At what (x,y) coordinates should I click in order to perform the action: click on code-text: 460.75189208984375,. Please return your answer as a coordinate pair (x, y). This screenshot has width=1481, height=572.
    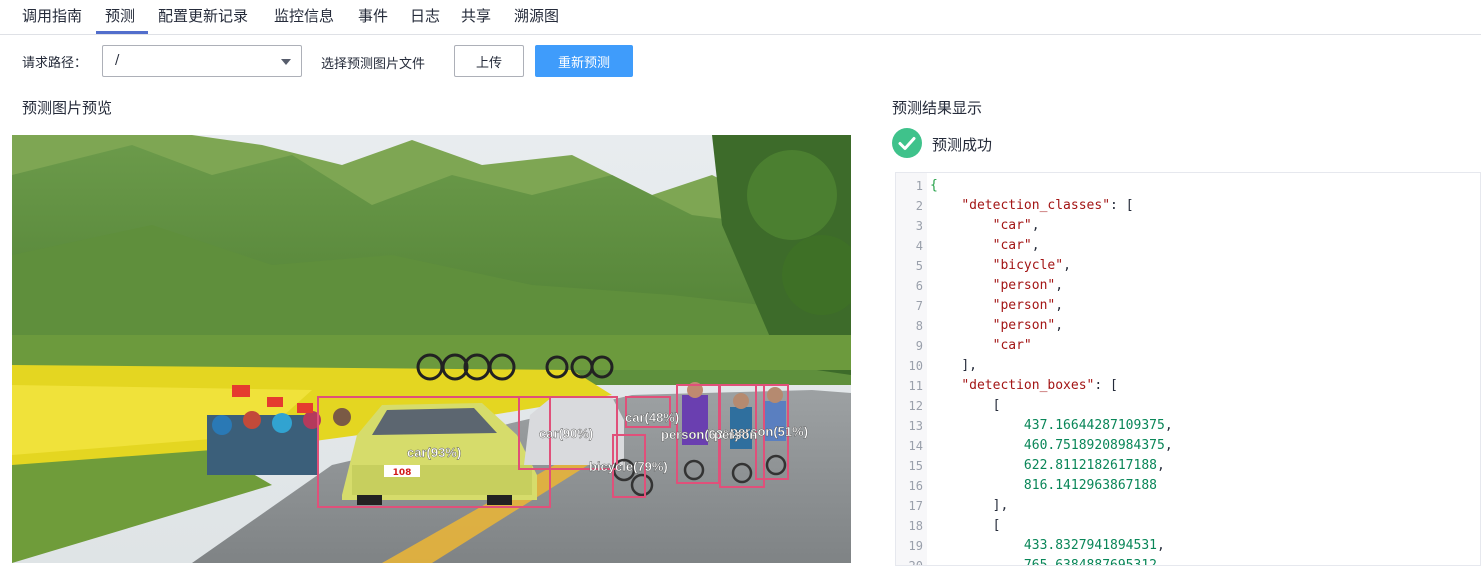
    Looking at the image, I should click on (1098, 445).